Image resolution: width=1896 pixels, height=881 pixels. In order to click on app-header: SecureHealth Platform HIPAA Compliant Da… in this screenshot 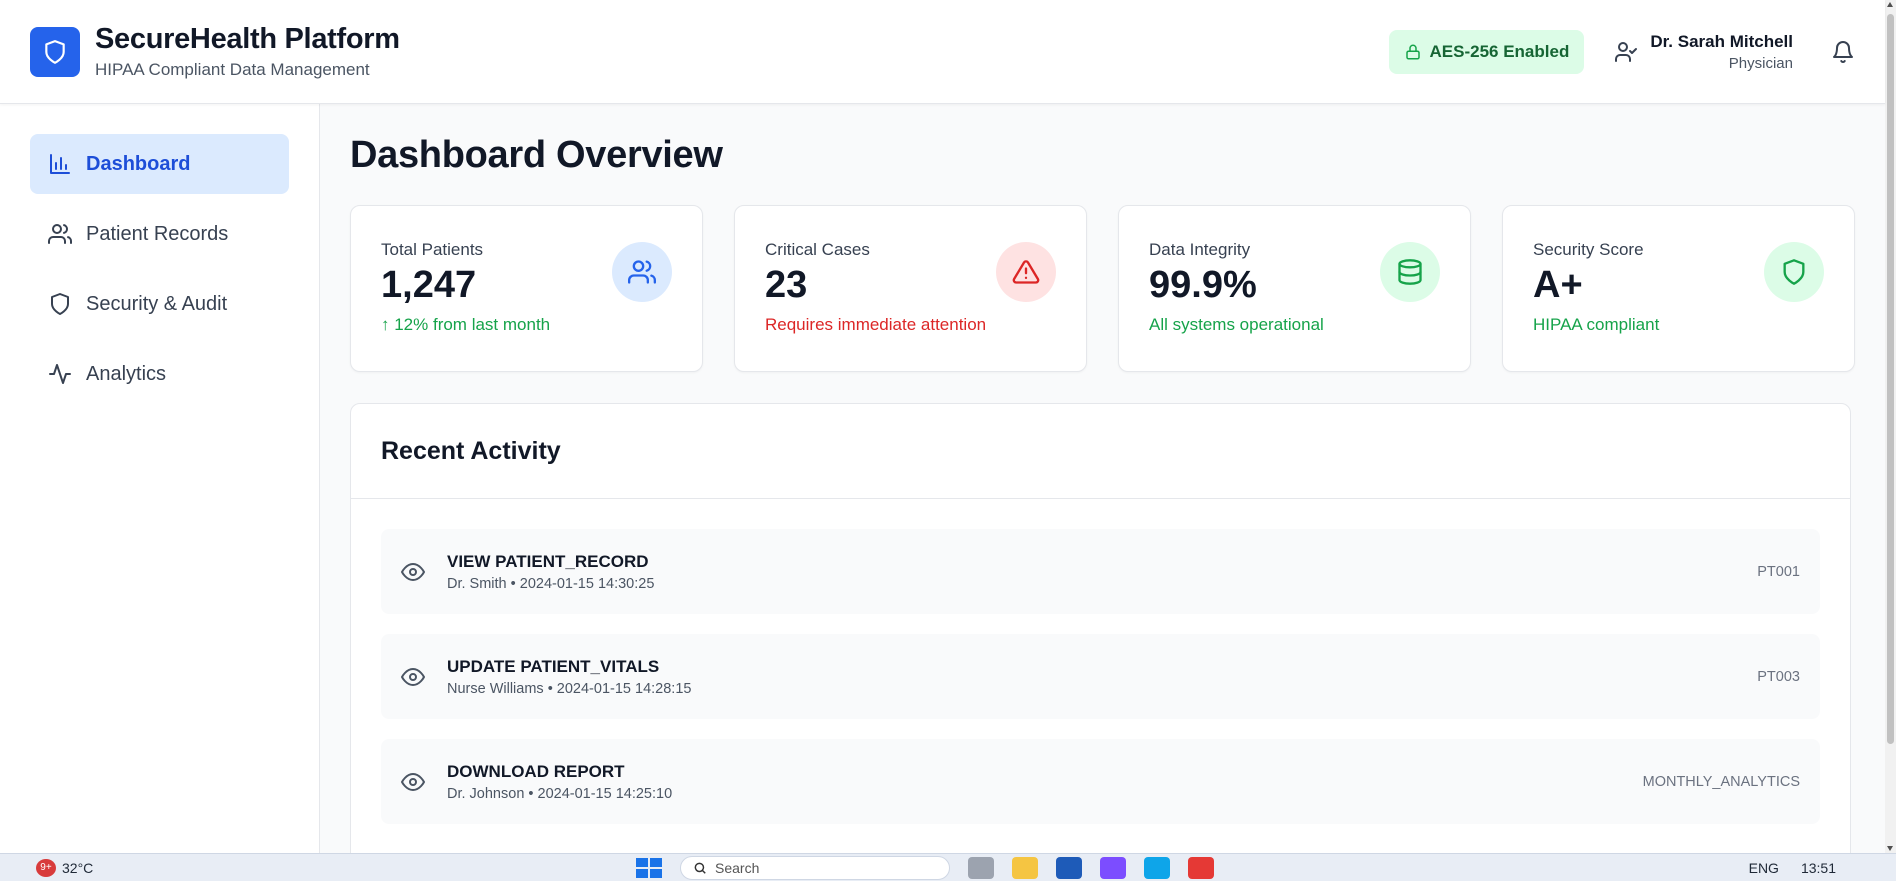, I will do `click(942, 52)`.